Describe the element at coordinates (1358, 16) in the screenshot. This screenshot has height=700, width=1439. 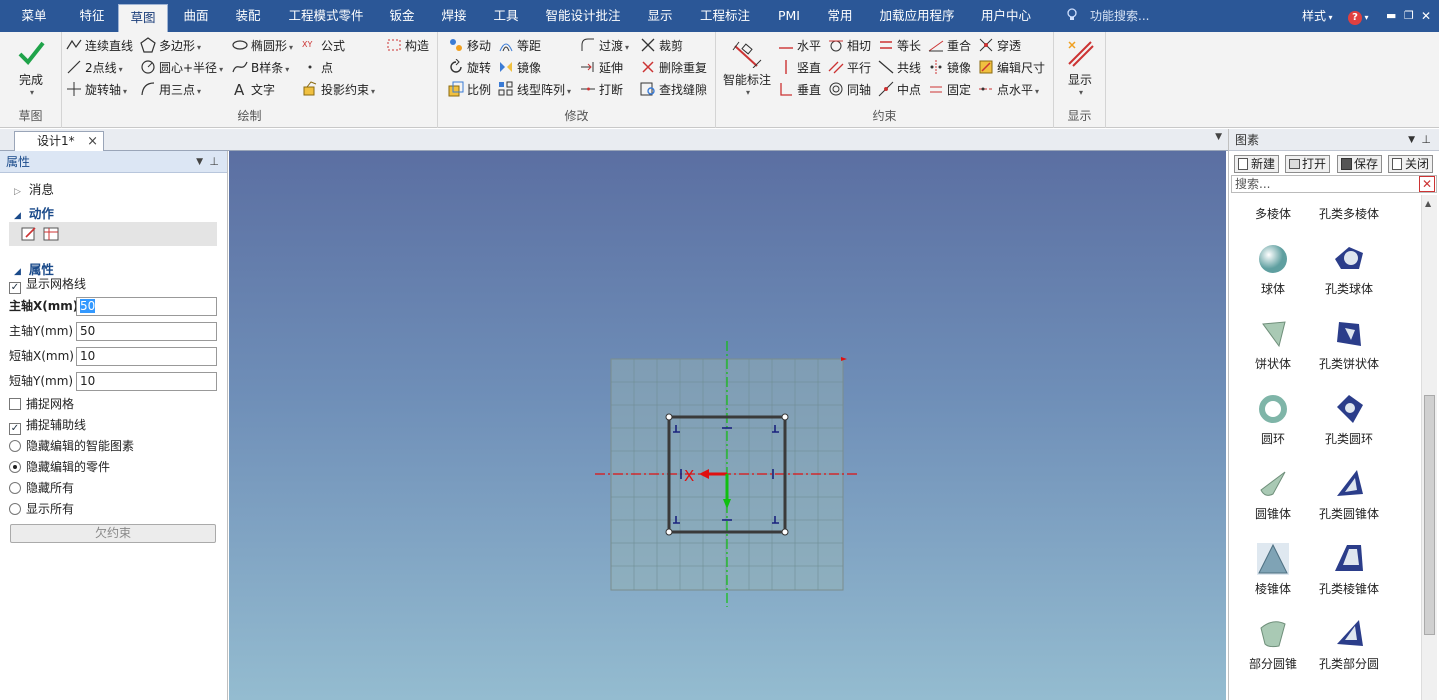
I see `help-icon: ? ▾` at that location.